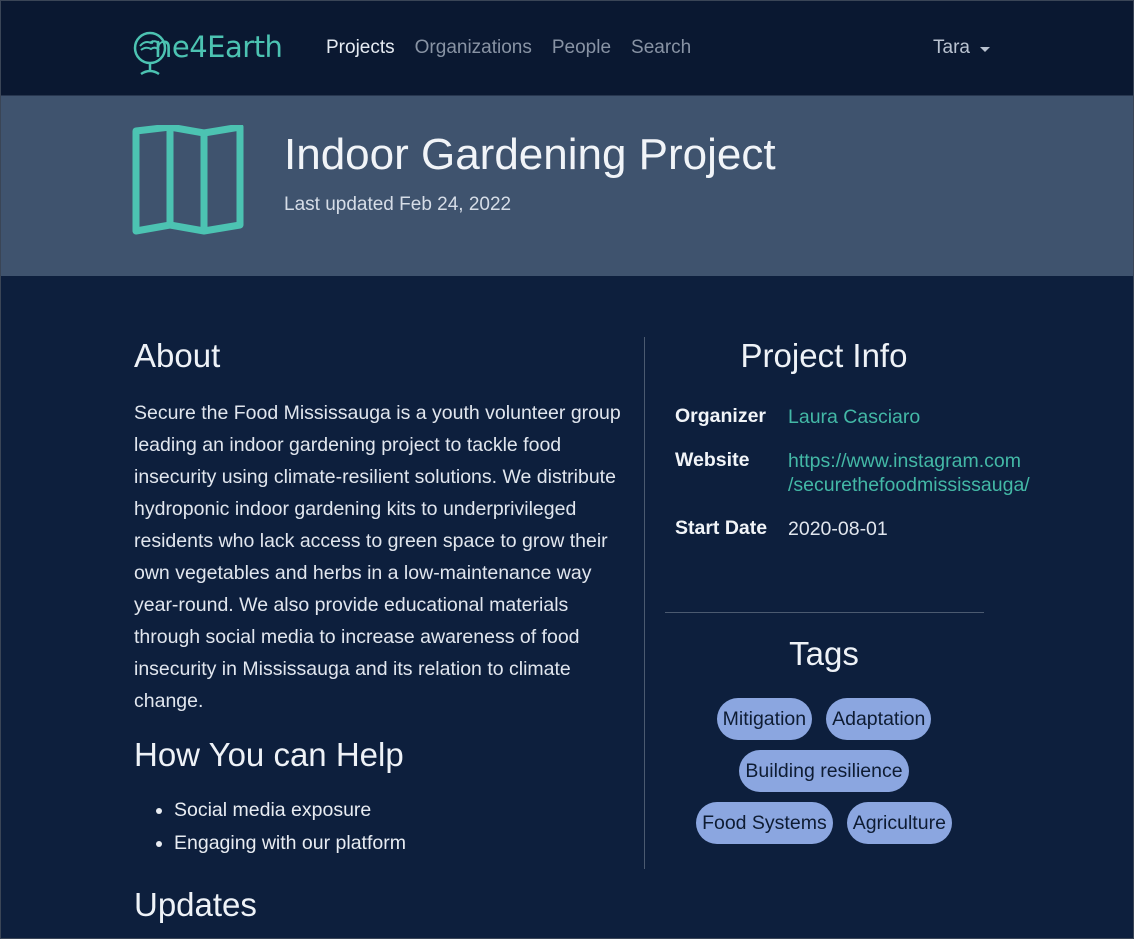 The width and height of the screenshot is (1134, 939). Describe the element at coordinates (721, 528) in the screenshot. I see `start-date-label: Start Date` at that location.